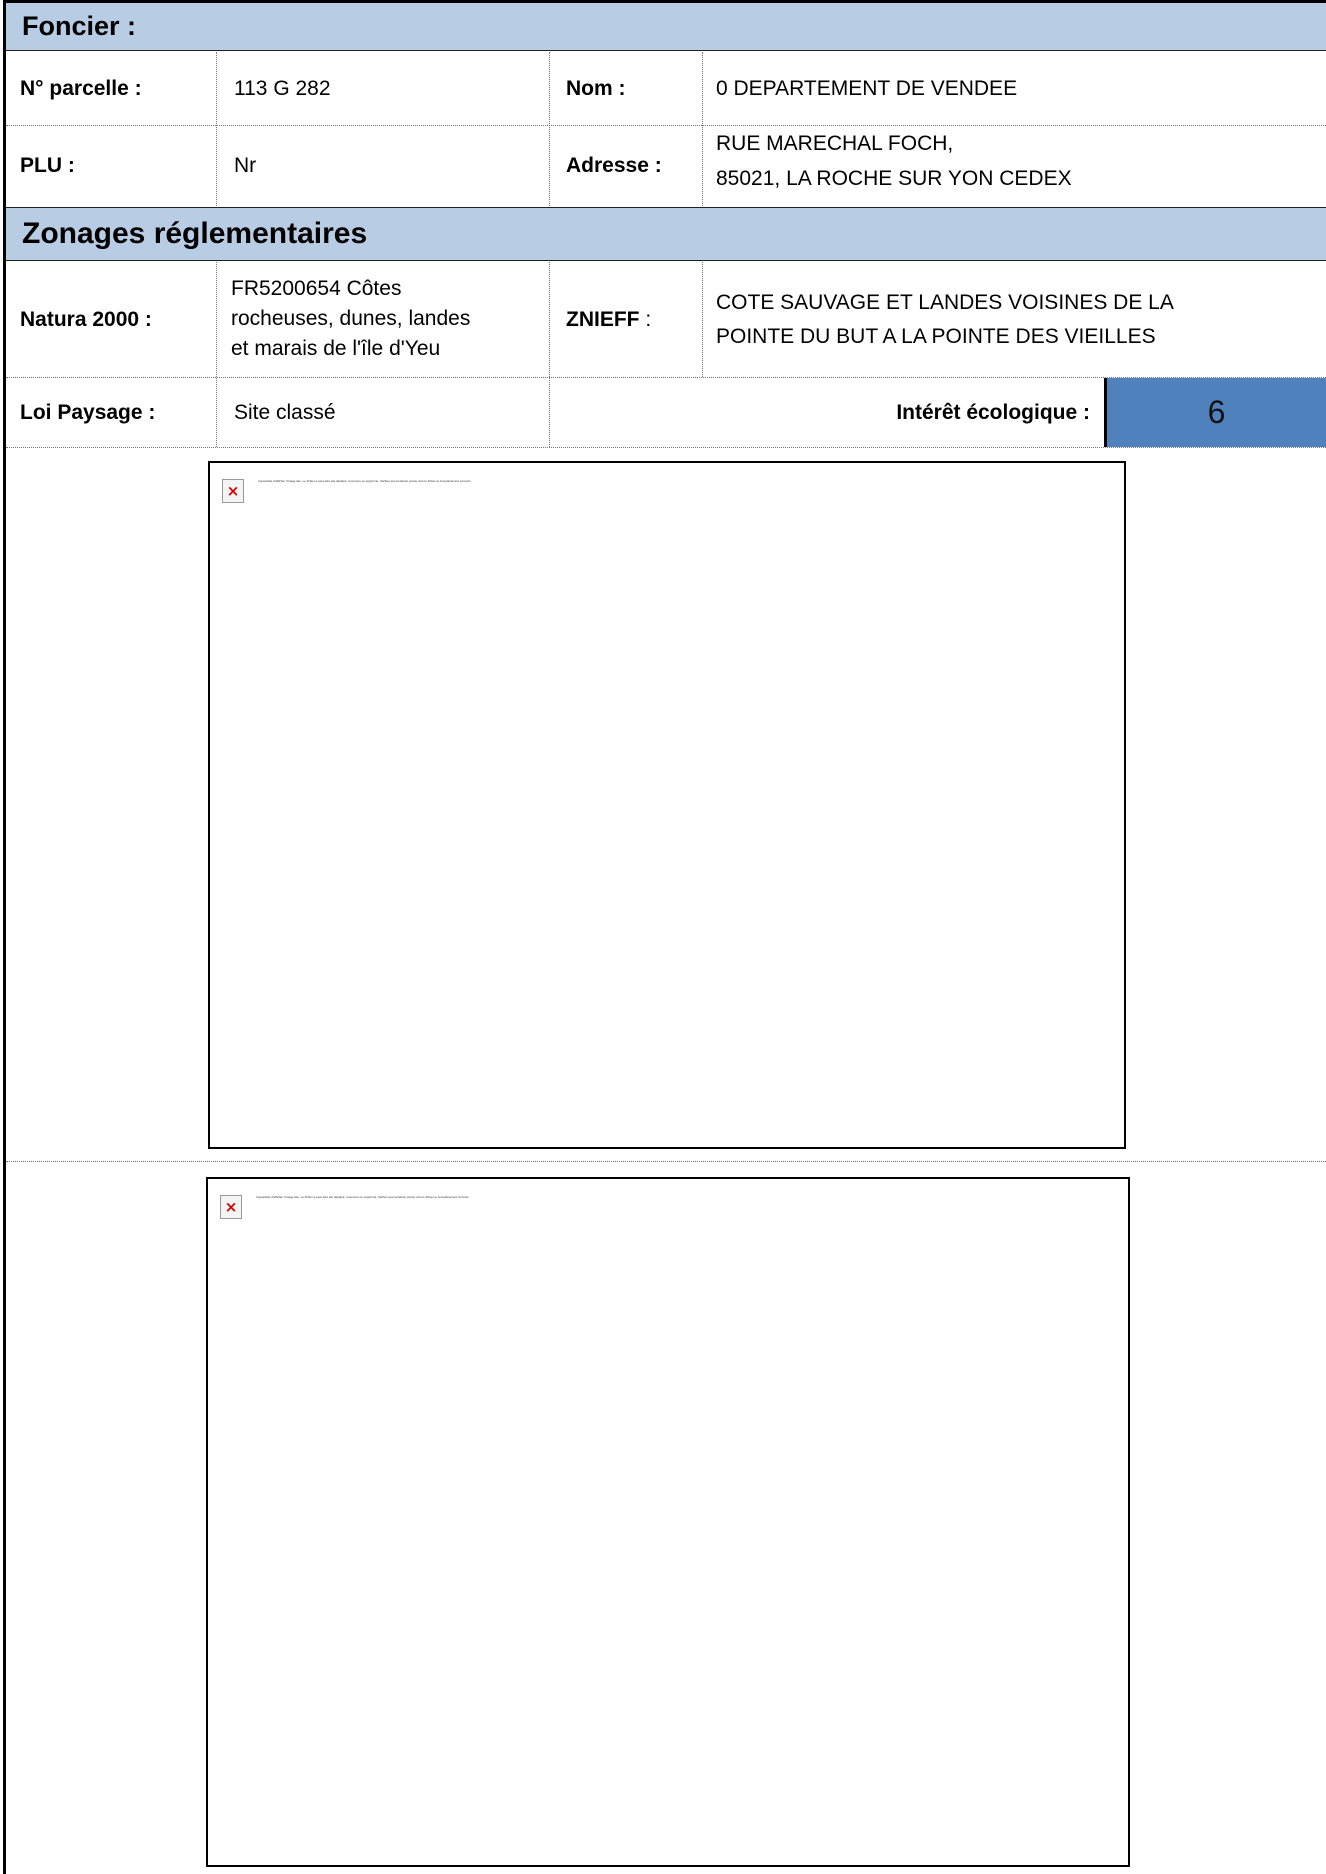  What do you see at coordinates (351, 318) in the screenshot?
I see `natura-line-2: rocheuses, dunes, landes` at bounding box center [351, 318].